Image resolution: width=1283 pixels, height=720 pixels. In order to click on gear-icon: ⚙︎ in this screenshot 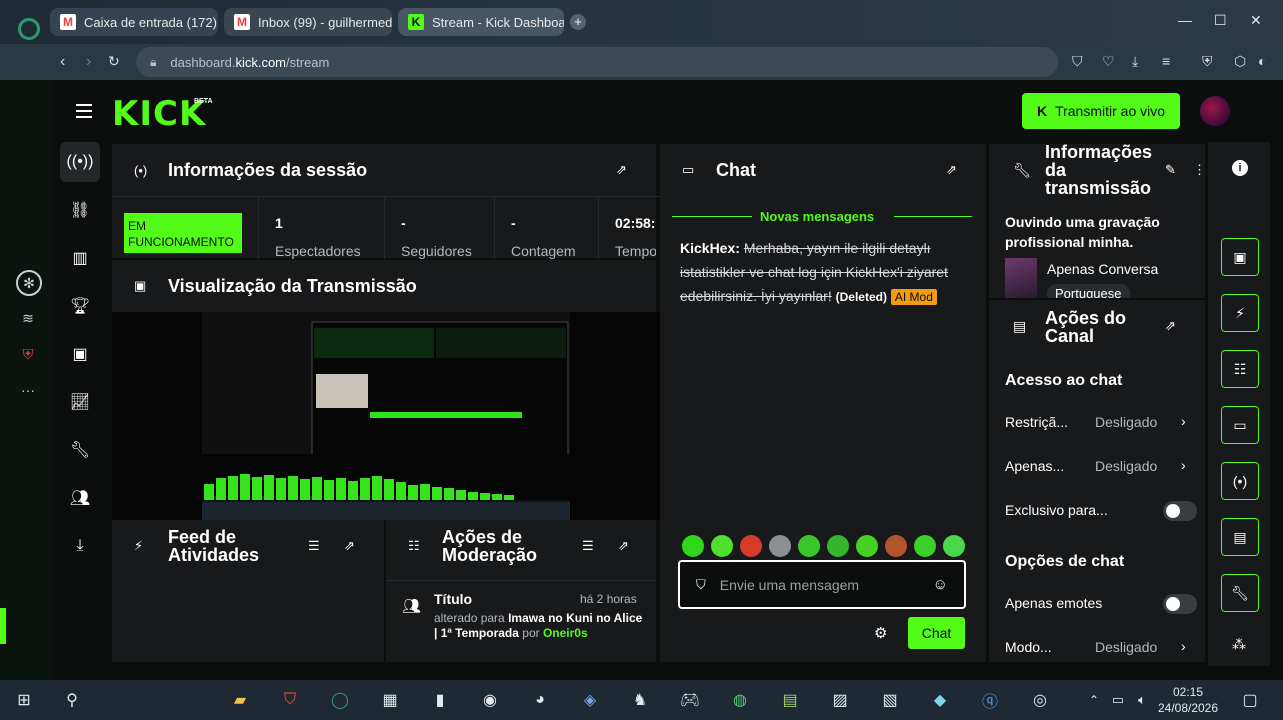, I will do `click(880, 633)`.